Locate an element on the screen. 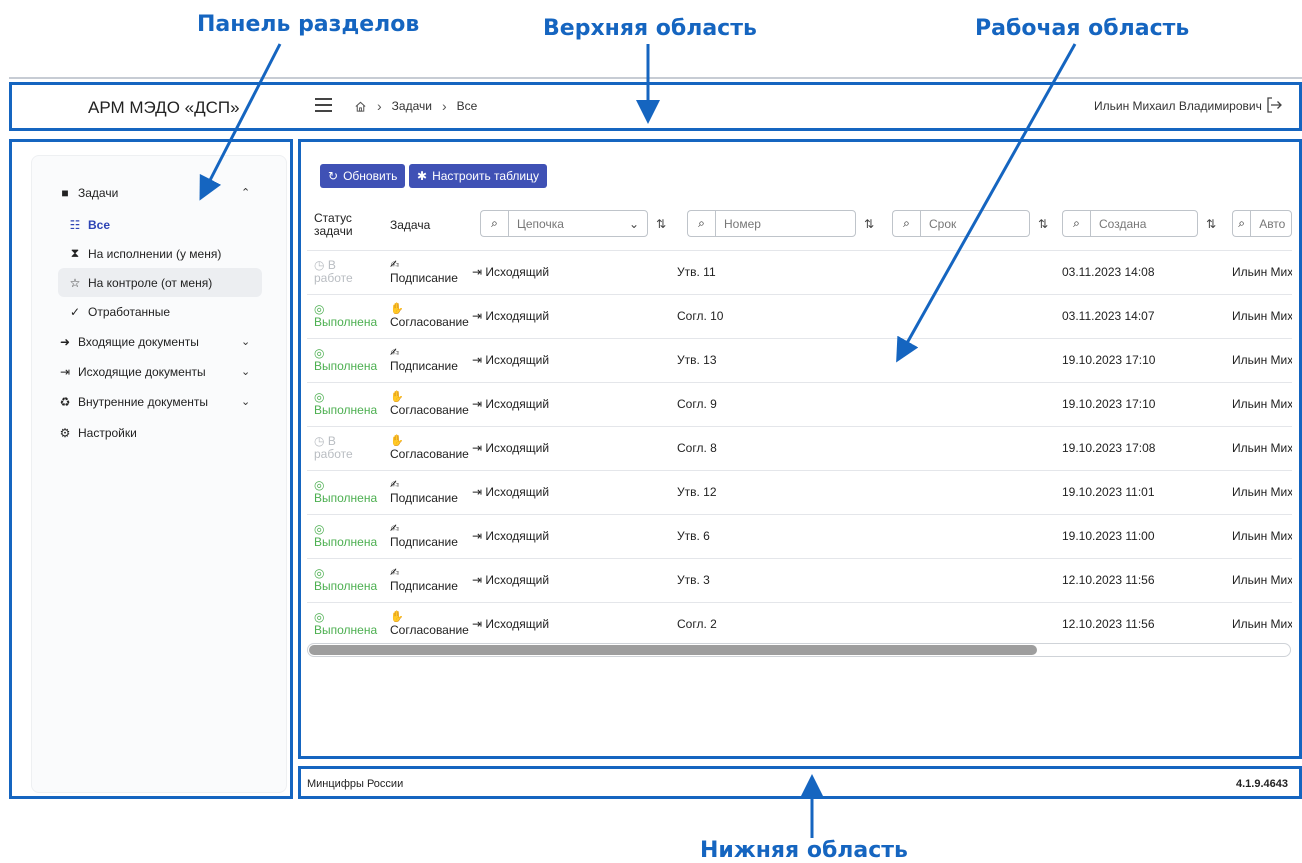 The height and width of the screenshot is (863, 1302). arrow-panel is located at coordinates (240, 122).